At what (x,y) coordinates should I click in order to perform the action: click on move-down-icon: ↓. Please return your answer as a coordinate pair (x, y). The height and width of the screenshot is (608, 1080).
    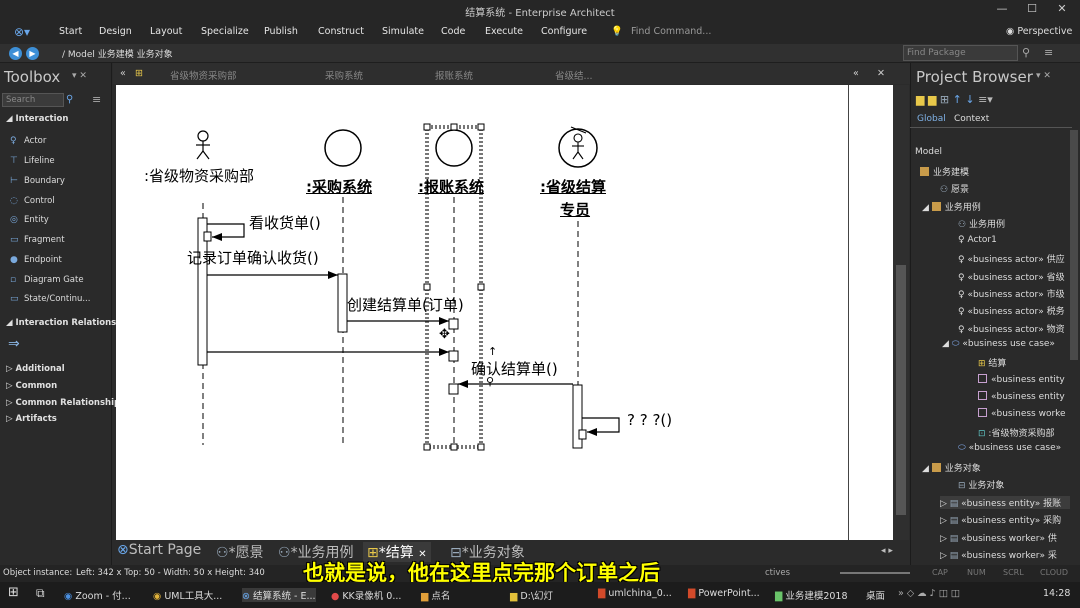
    Looking at the image, I should click on (969, 99).